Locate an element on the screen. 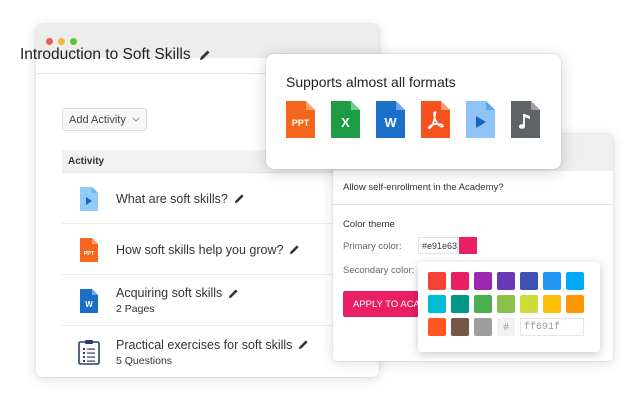 This screenshot has width=640, height=410. color-theme-label: Color theme is located at coordinates (369, 224).